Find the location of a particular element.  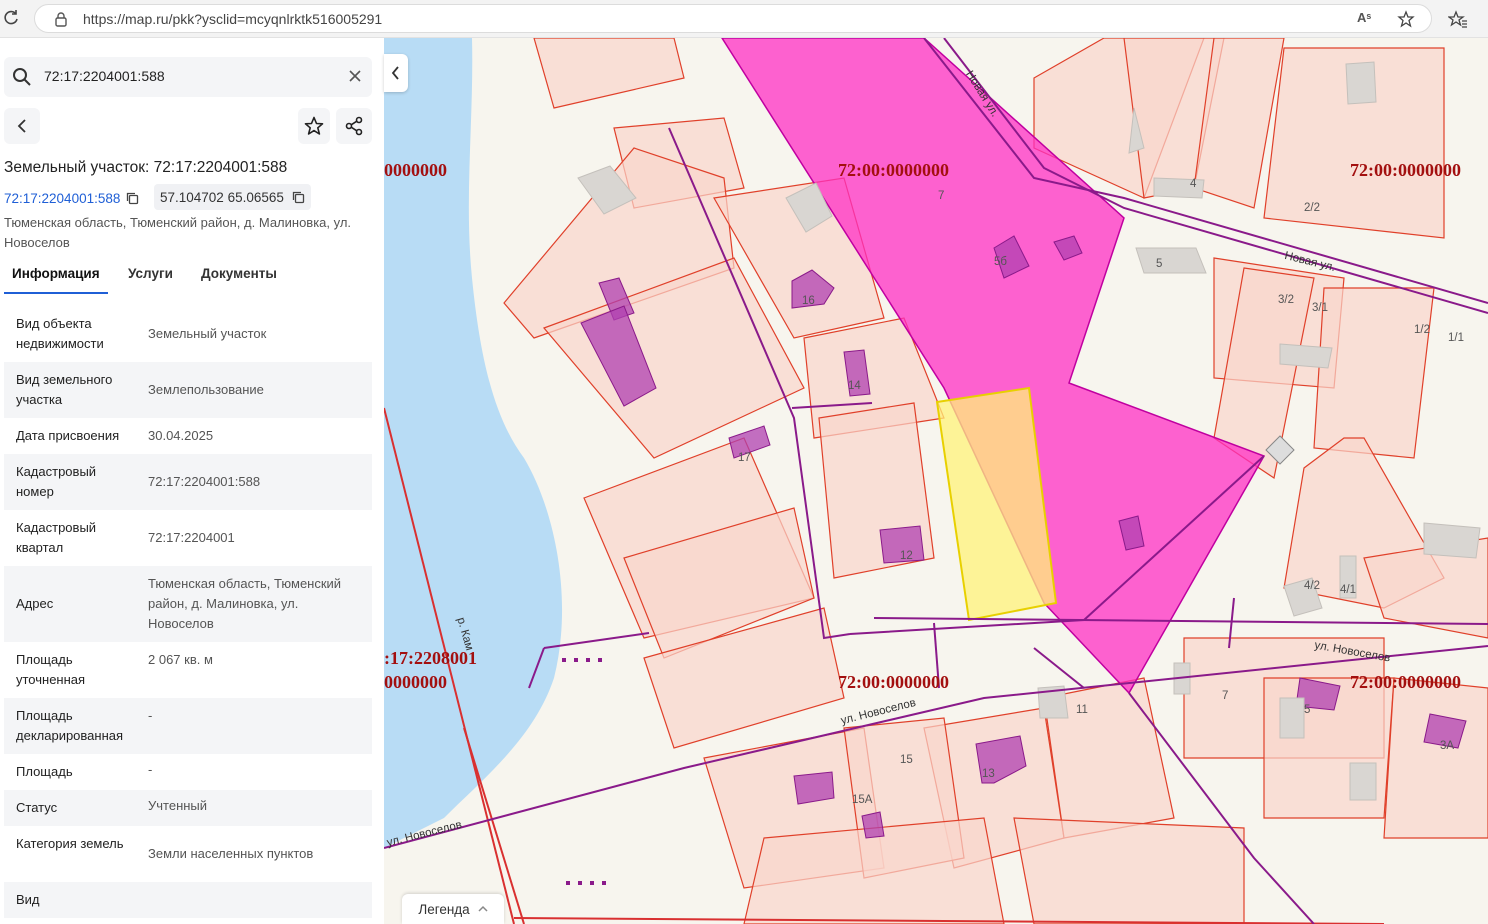

house-number: 3/1 is located at coordinates (1320, 308).